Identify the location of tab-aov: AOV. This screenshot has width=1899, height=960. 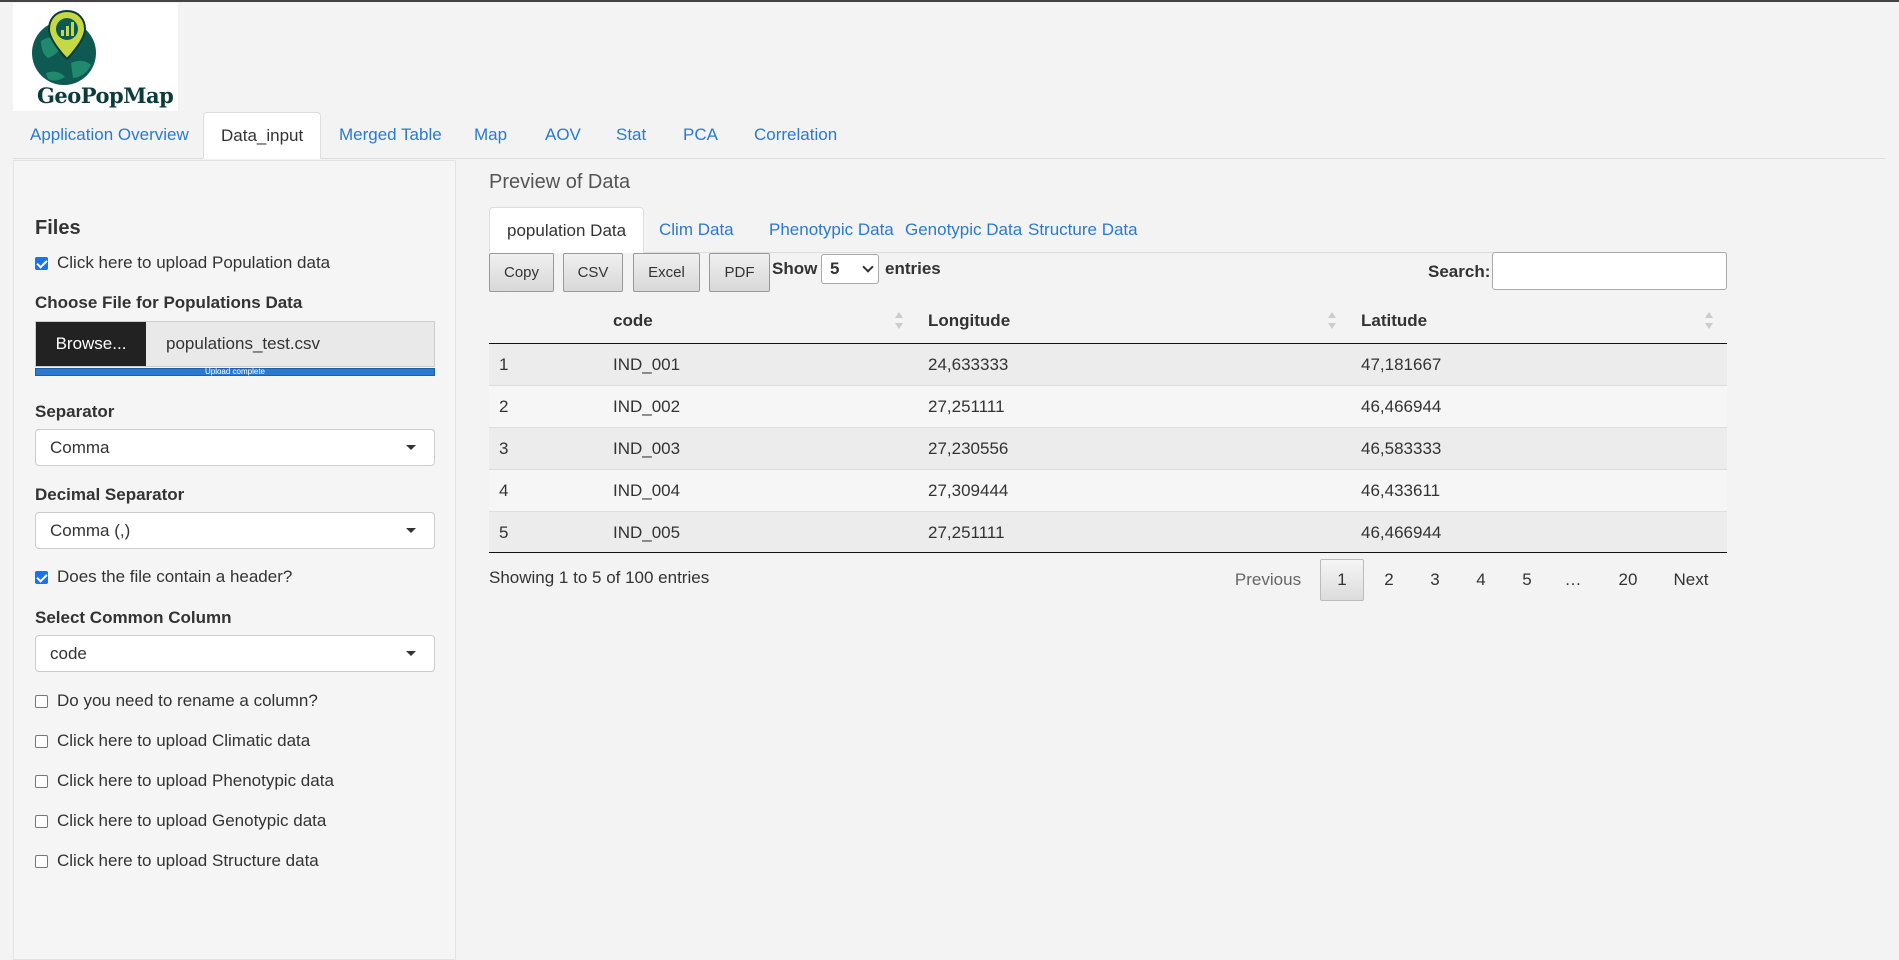
(563, 135).